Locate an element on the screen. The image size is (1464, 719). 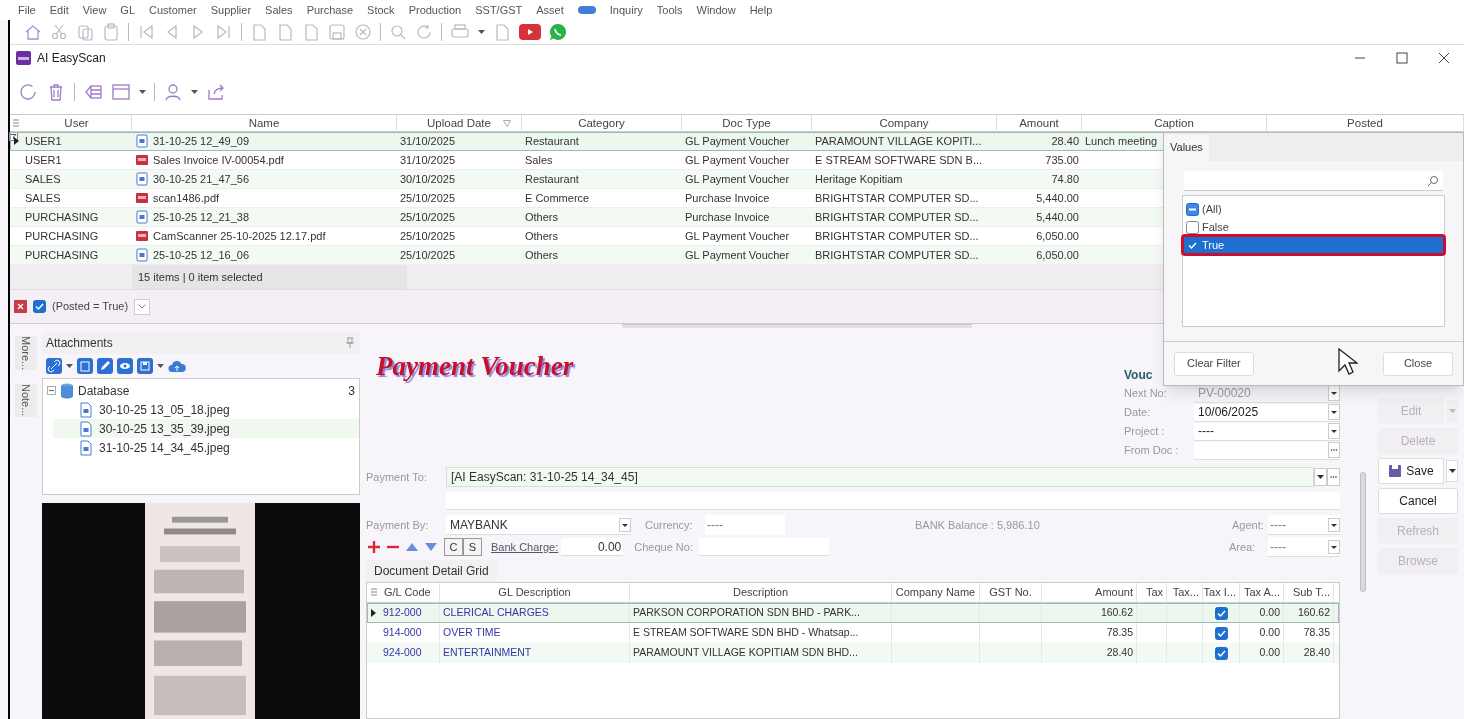
field-label: Agent: is located at coordinates (1248, 525).